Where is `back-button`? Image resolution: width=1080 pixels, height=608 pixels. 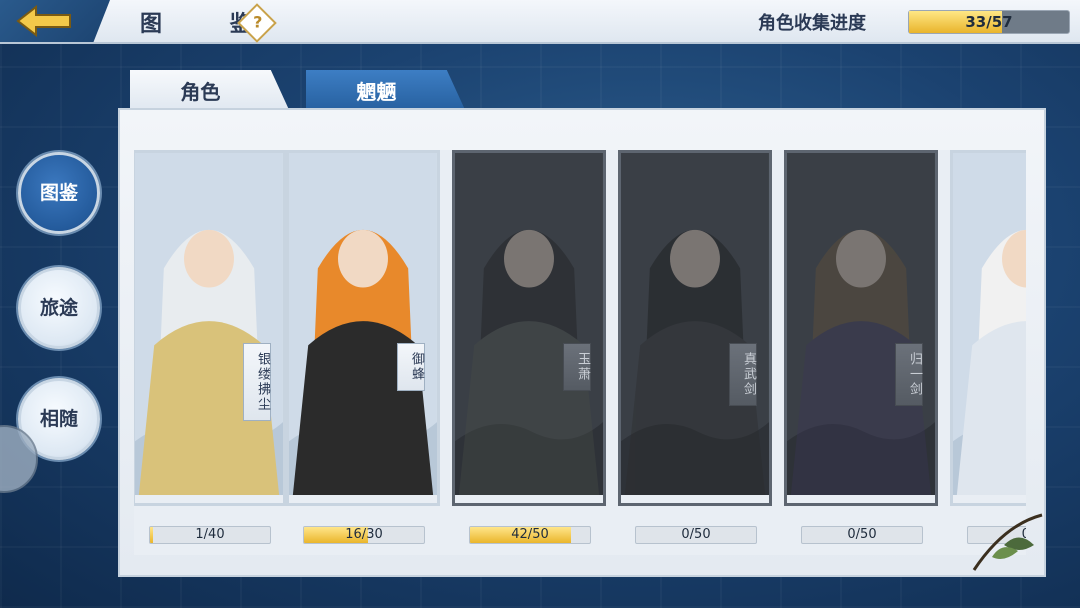 back-button is located at coordinates (55, 21).